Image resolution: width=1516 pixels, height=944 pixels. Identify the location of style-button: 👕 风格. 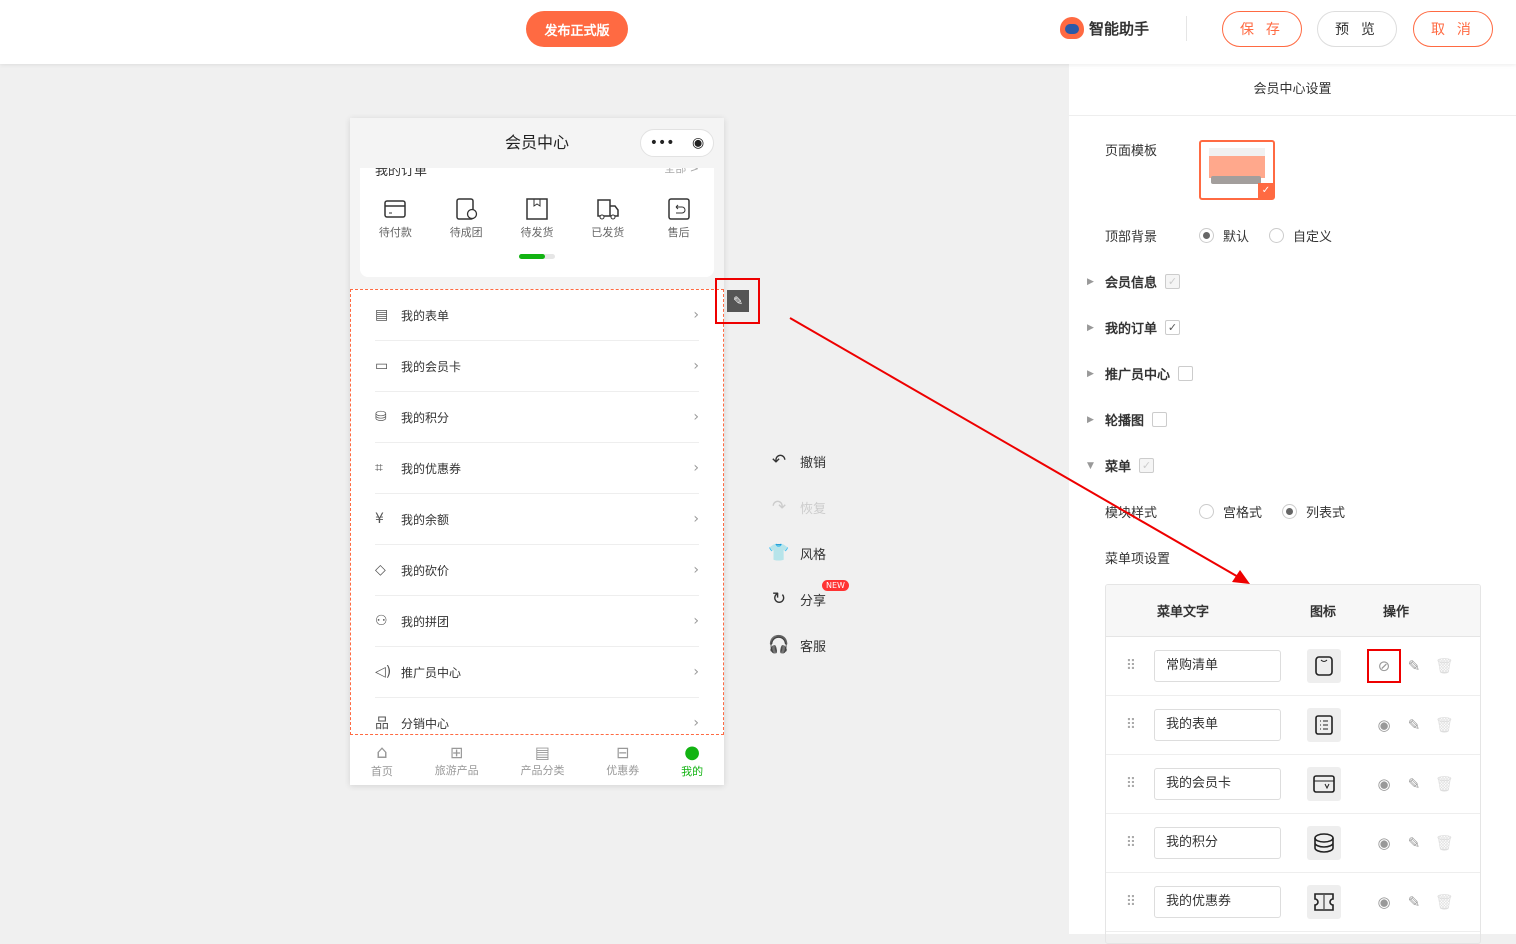
(797, 553).